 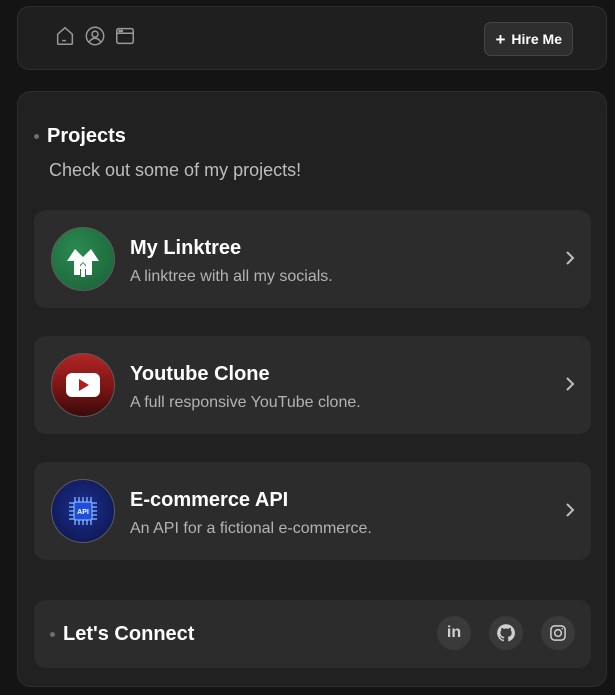 I want to click on project-description: A full responsive YouTube clone., so click(x=245, y=402).